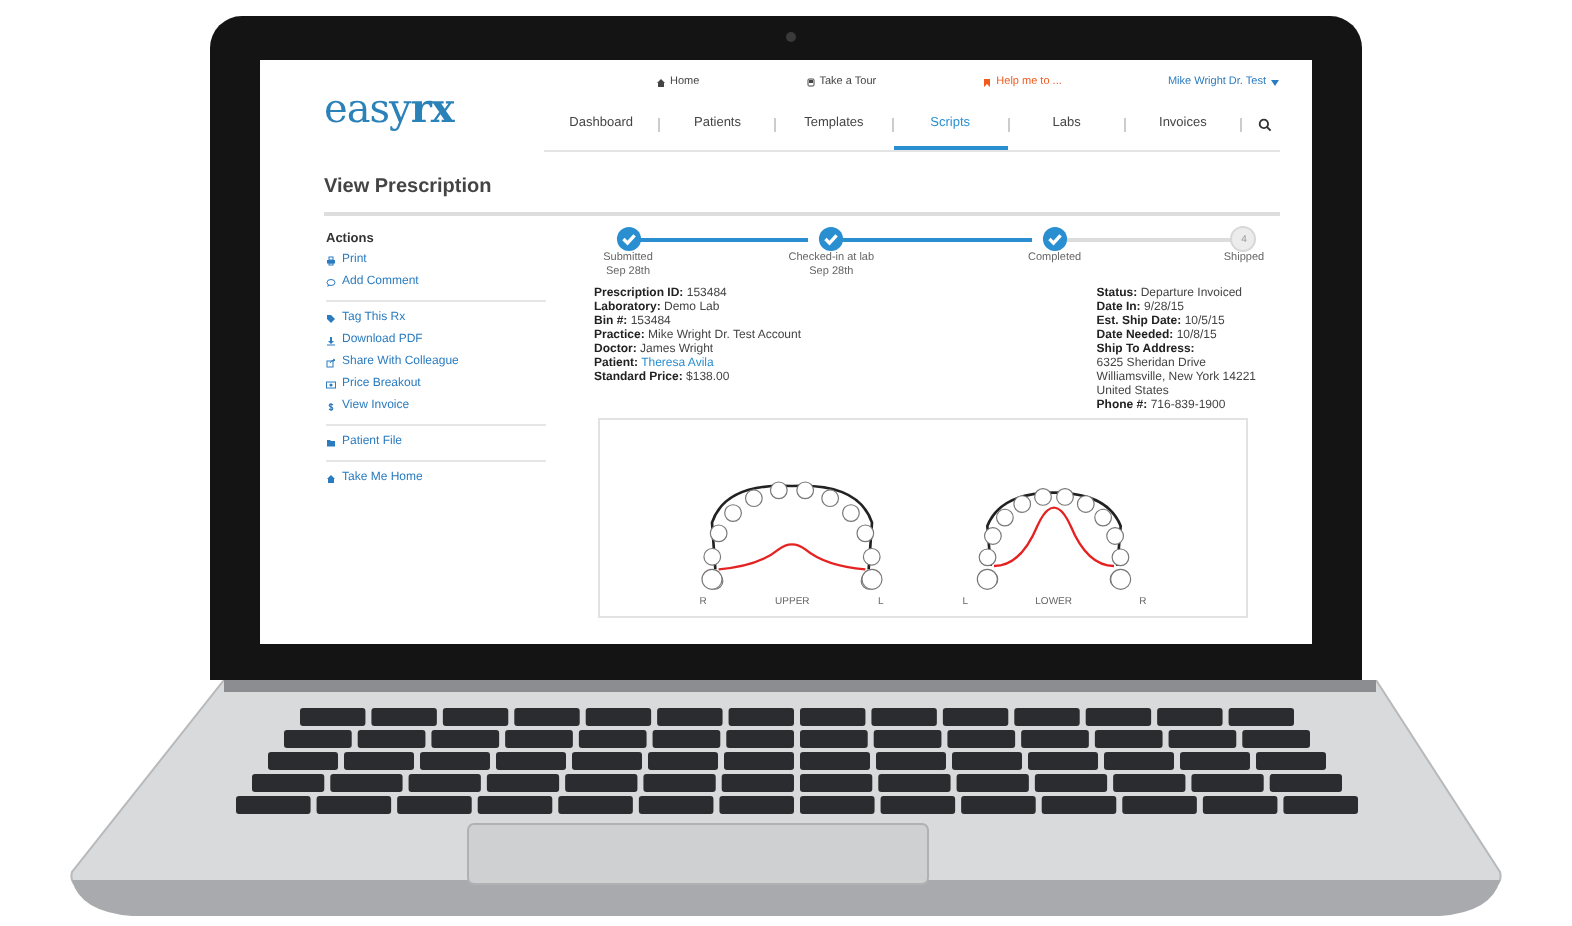  What do you see at coordinates (1265, 124) in the screenshot?
I see `search-icon` at bounding box center [1265, 124].